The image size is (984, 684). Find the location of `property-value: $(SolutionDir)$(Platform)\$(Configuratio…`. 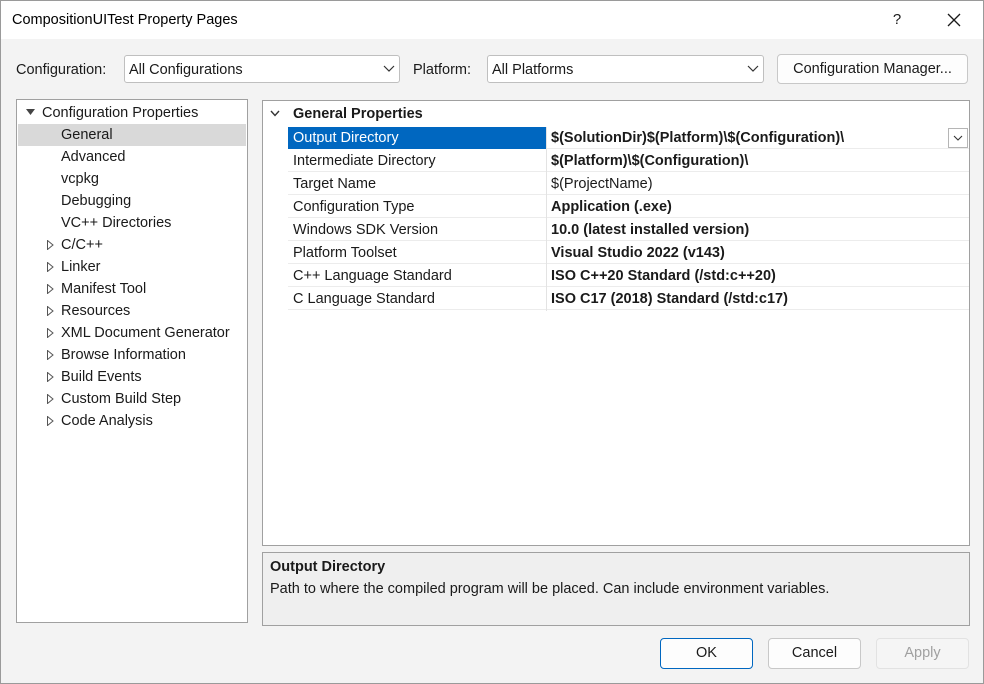

property-value: $(SolutionDir)$(Platform)\$(Configuratio… is located at coordinates (758, 138).